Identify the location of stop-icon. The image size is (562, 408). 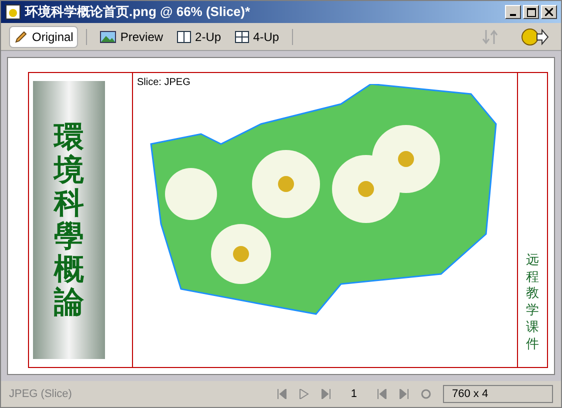
(426, 394).